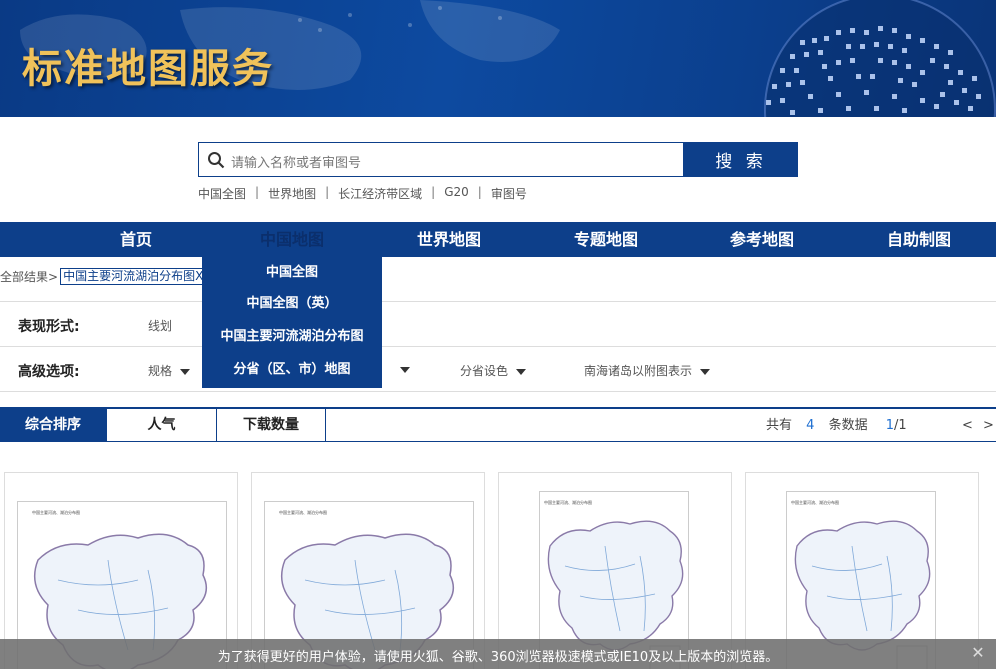  Describe the element at coordinates (890, 425) in the screenshot. I see `page-current: 1` at that location.